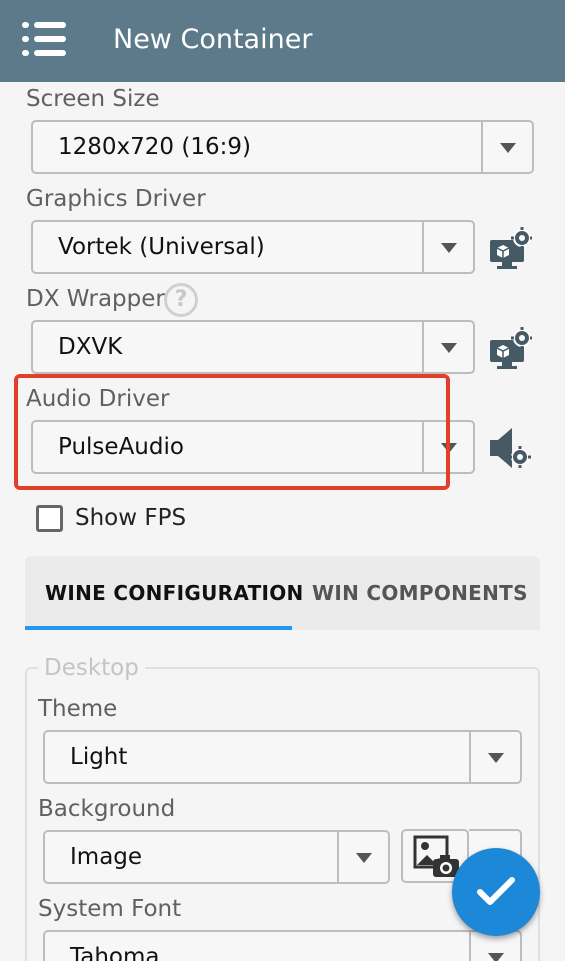 The height and width of the screenshot is (961, 565). I want to click on dx-wrapper-label: DX Wrapper, so click(95, 299).